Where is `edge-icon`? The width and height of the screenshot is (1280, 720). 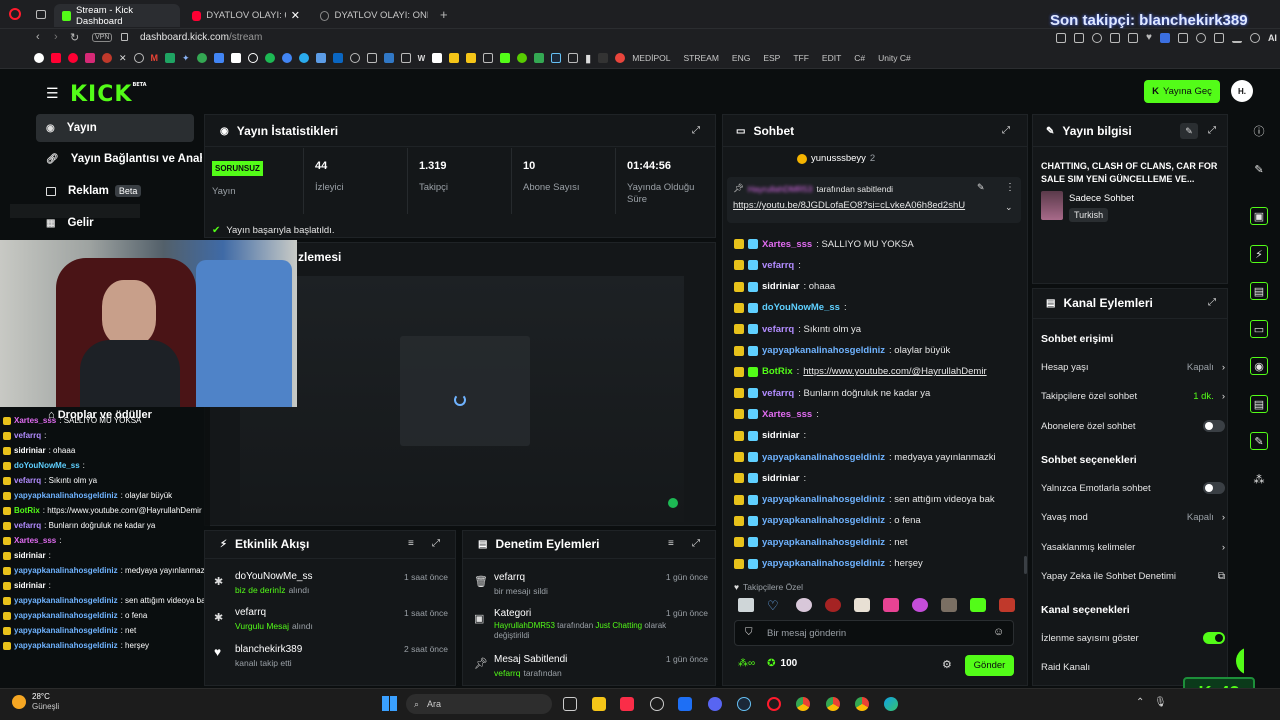
edge-icon is located at coordinates (891, 704).